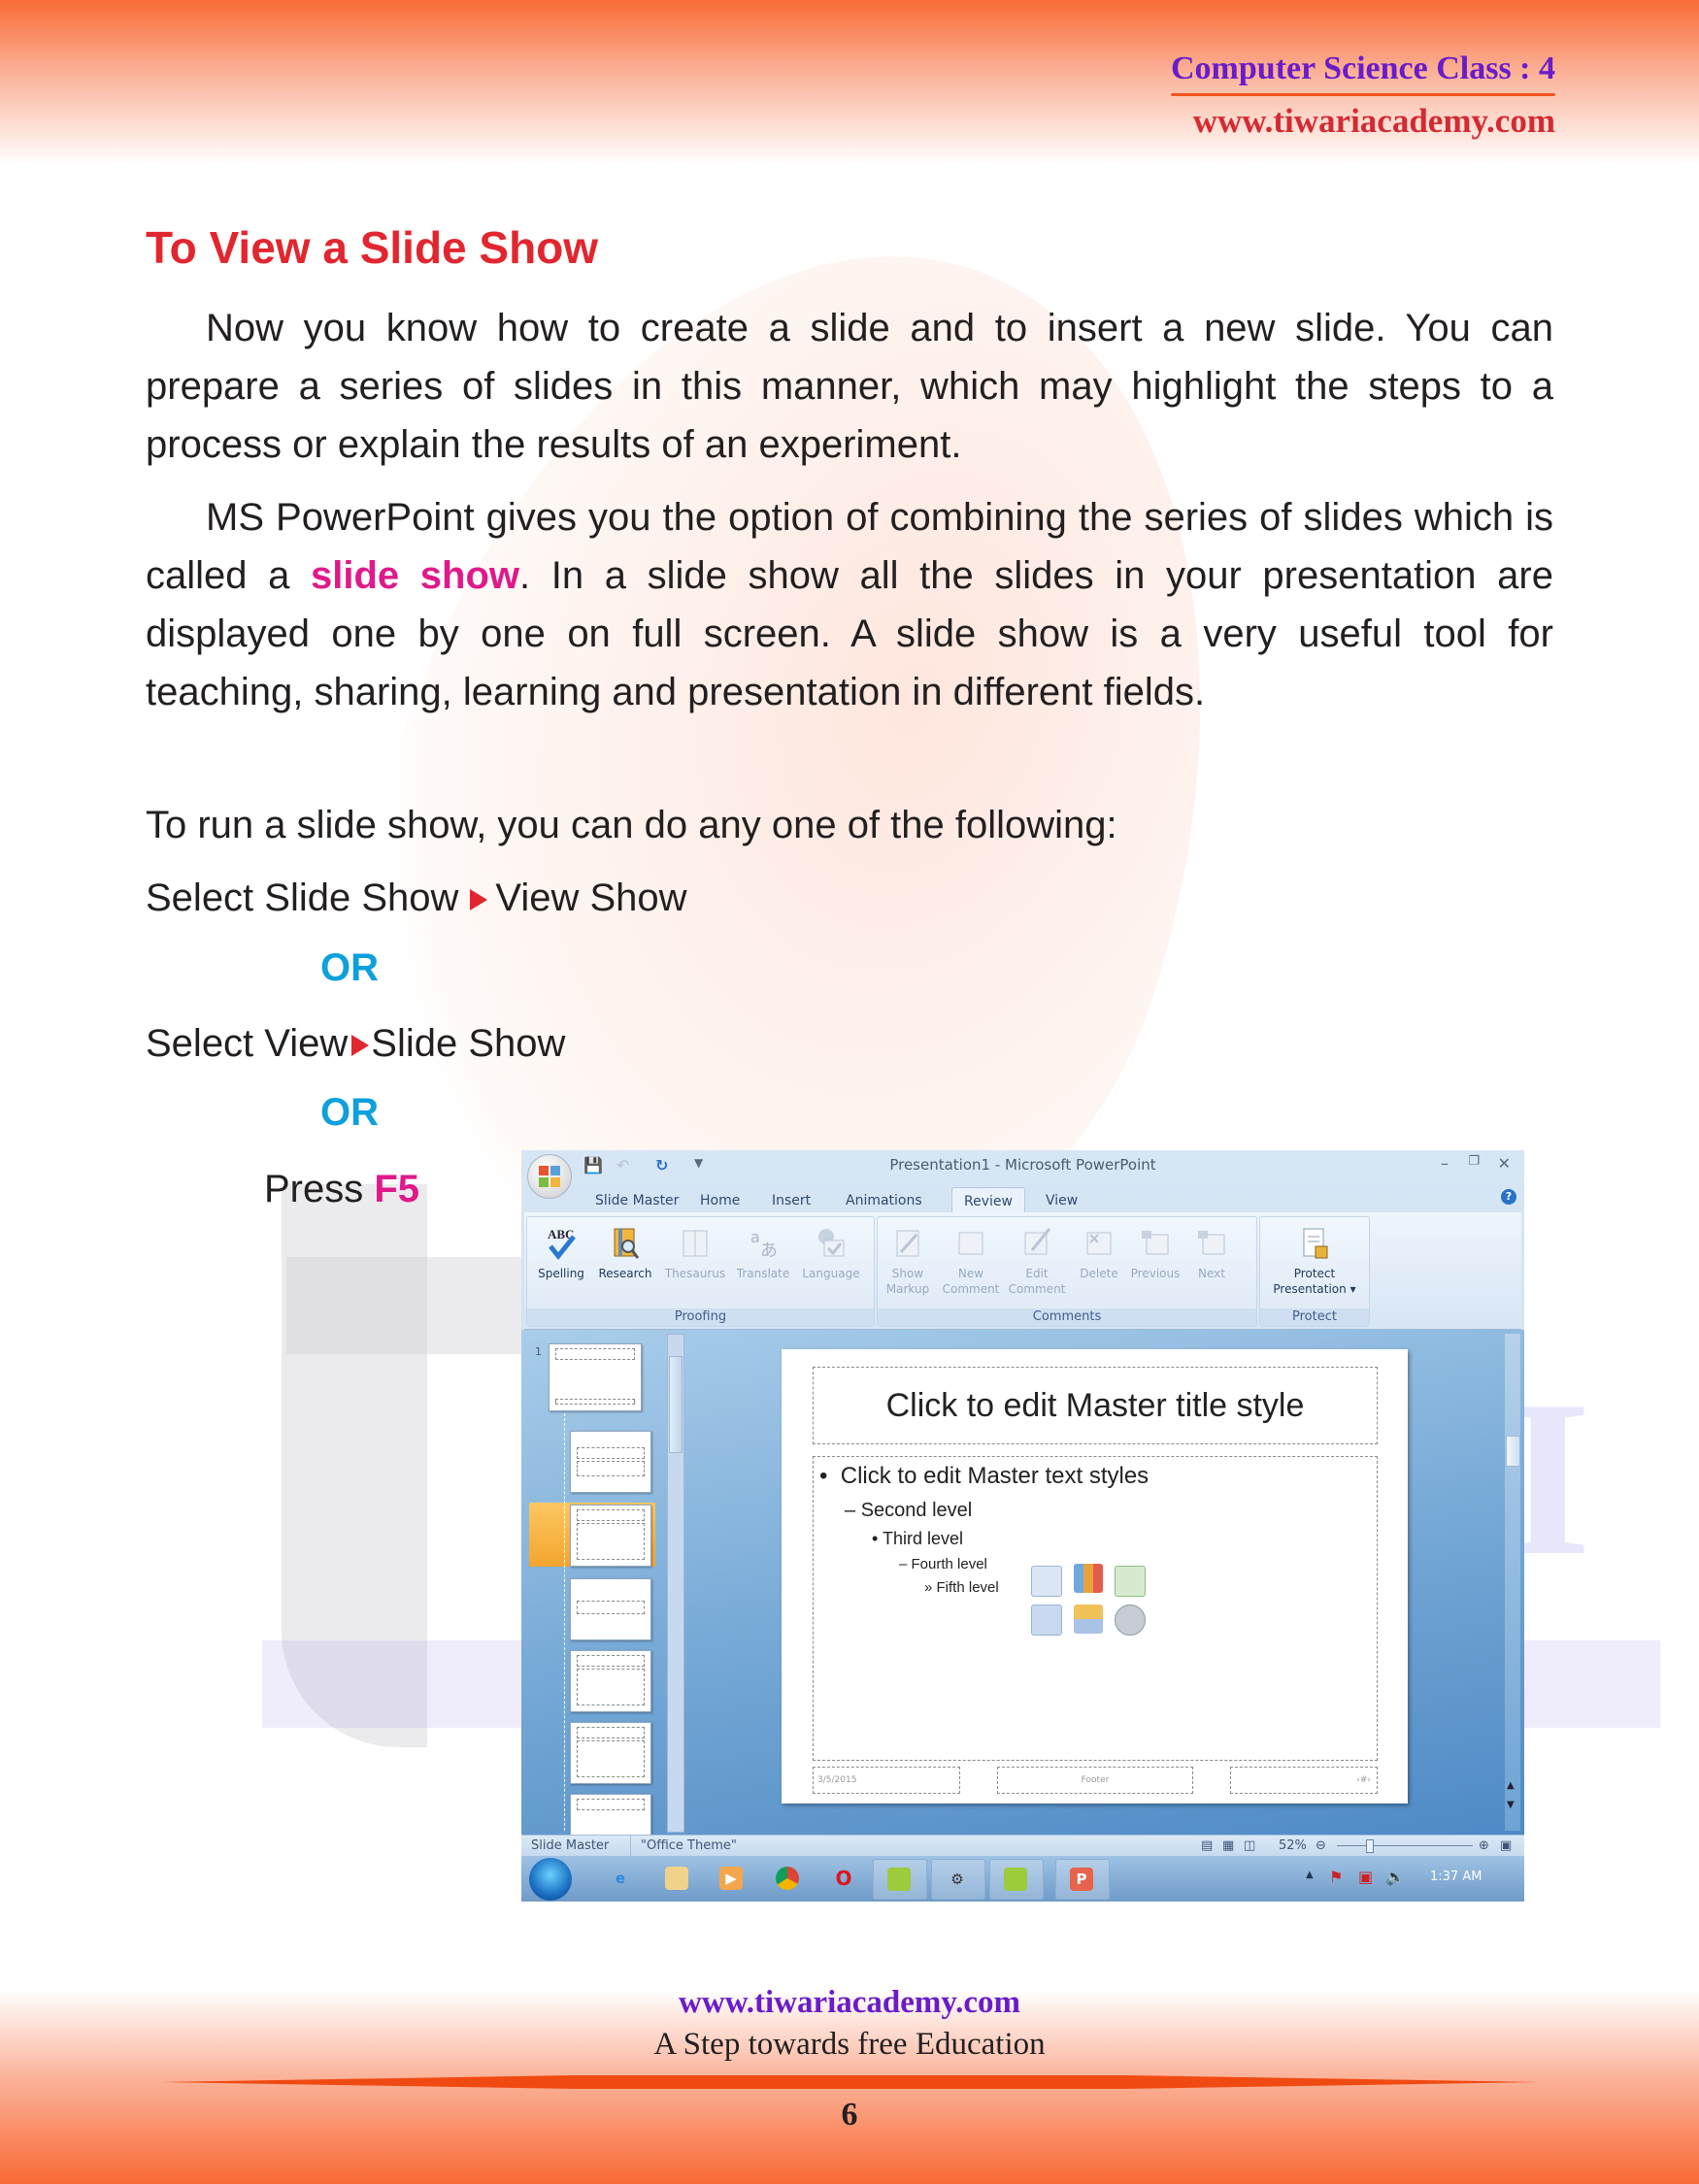 This screenshot has height=2184, width=1699. Describe the element at coordinates (550, 1879) in the screenshot. I see `start-button` at that location.